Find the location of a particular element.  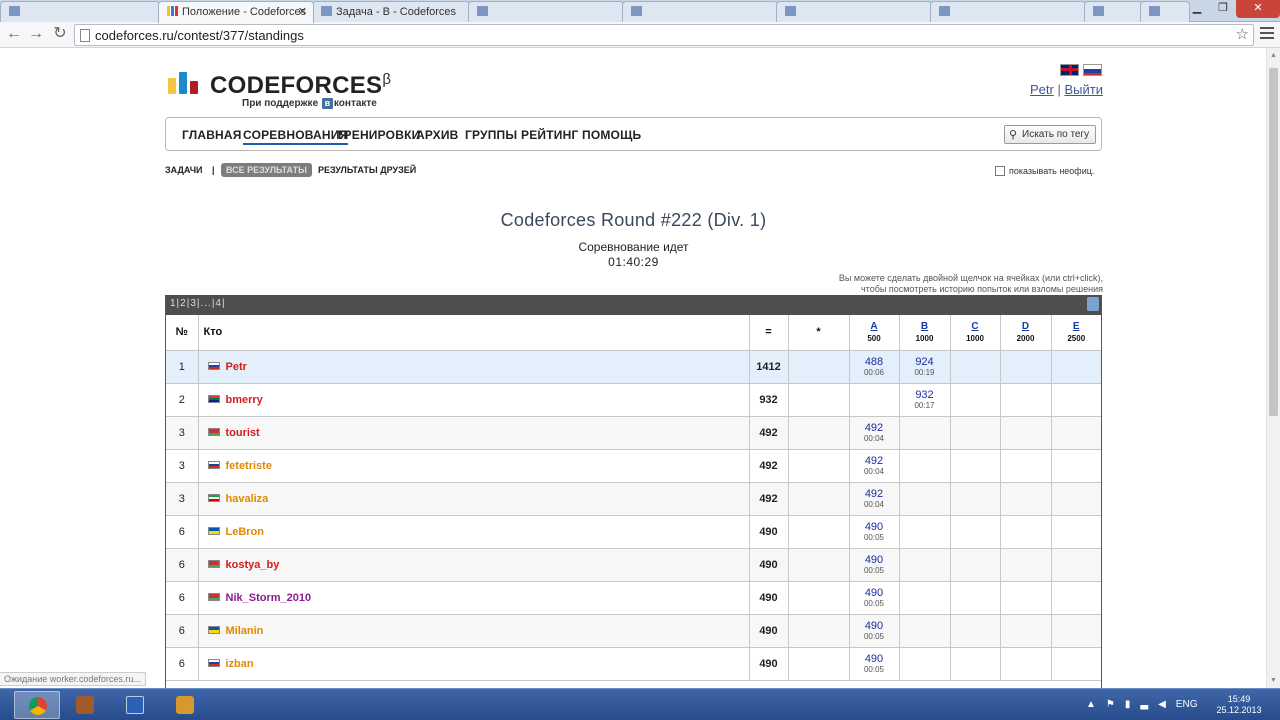

participant-handle: havaliza is located at coordinates (247, 499).